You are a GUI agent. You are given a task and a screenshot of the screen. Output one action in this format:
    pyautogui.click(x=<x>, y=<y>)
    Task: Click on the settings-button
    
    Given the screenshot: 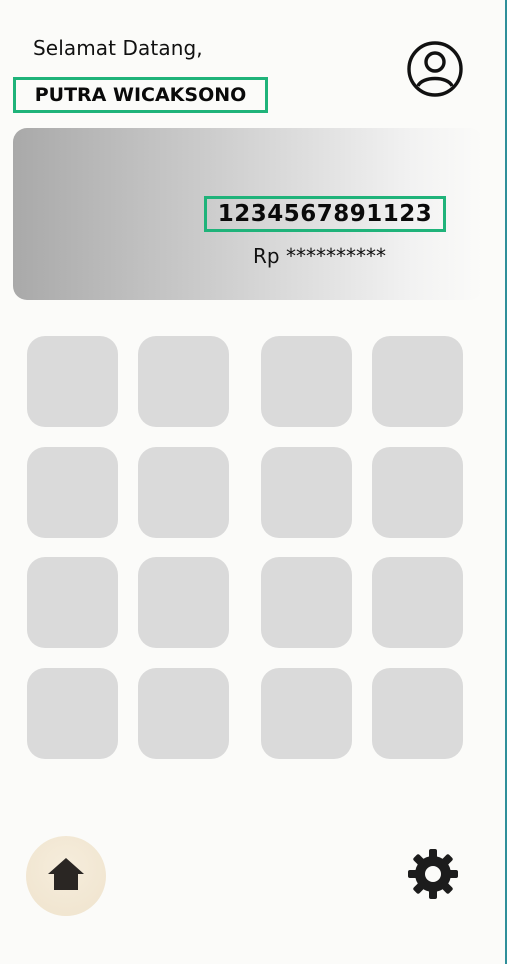 What is the action you would take?
    pyautogui.click(x=433, y=876)
    